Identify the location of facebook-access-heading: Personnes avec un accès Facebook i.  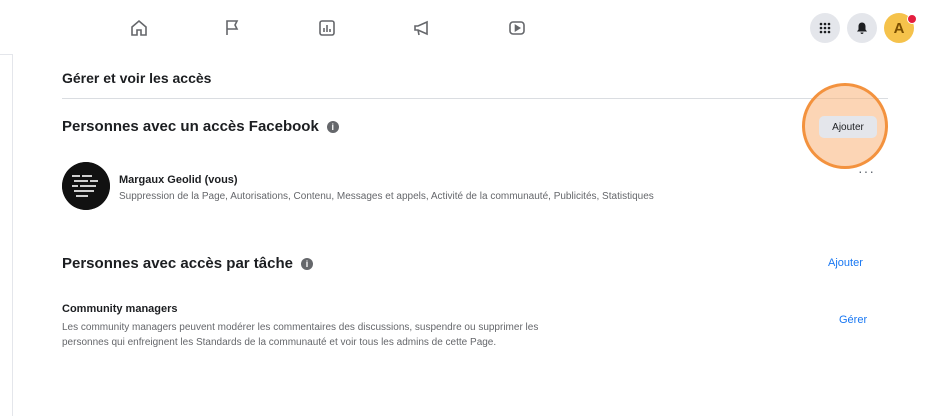
(200, 126).